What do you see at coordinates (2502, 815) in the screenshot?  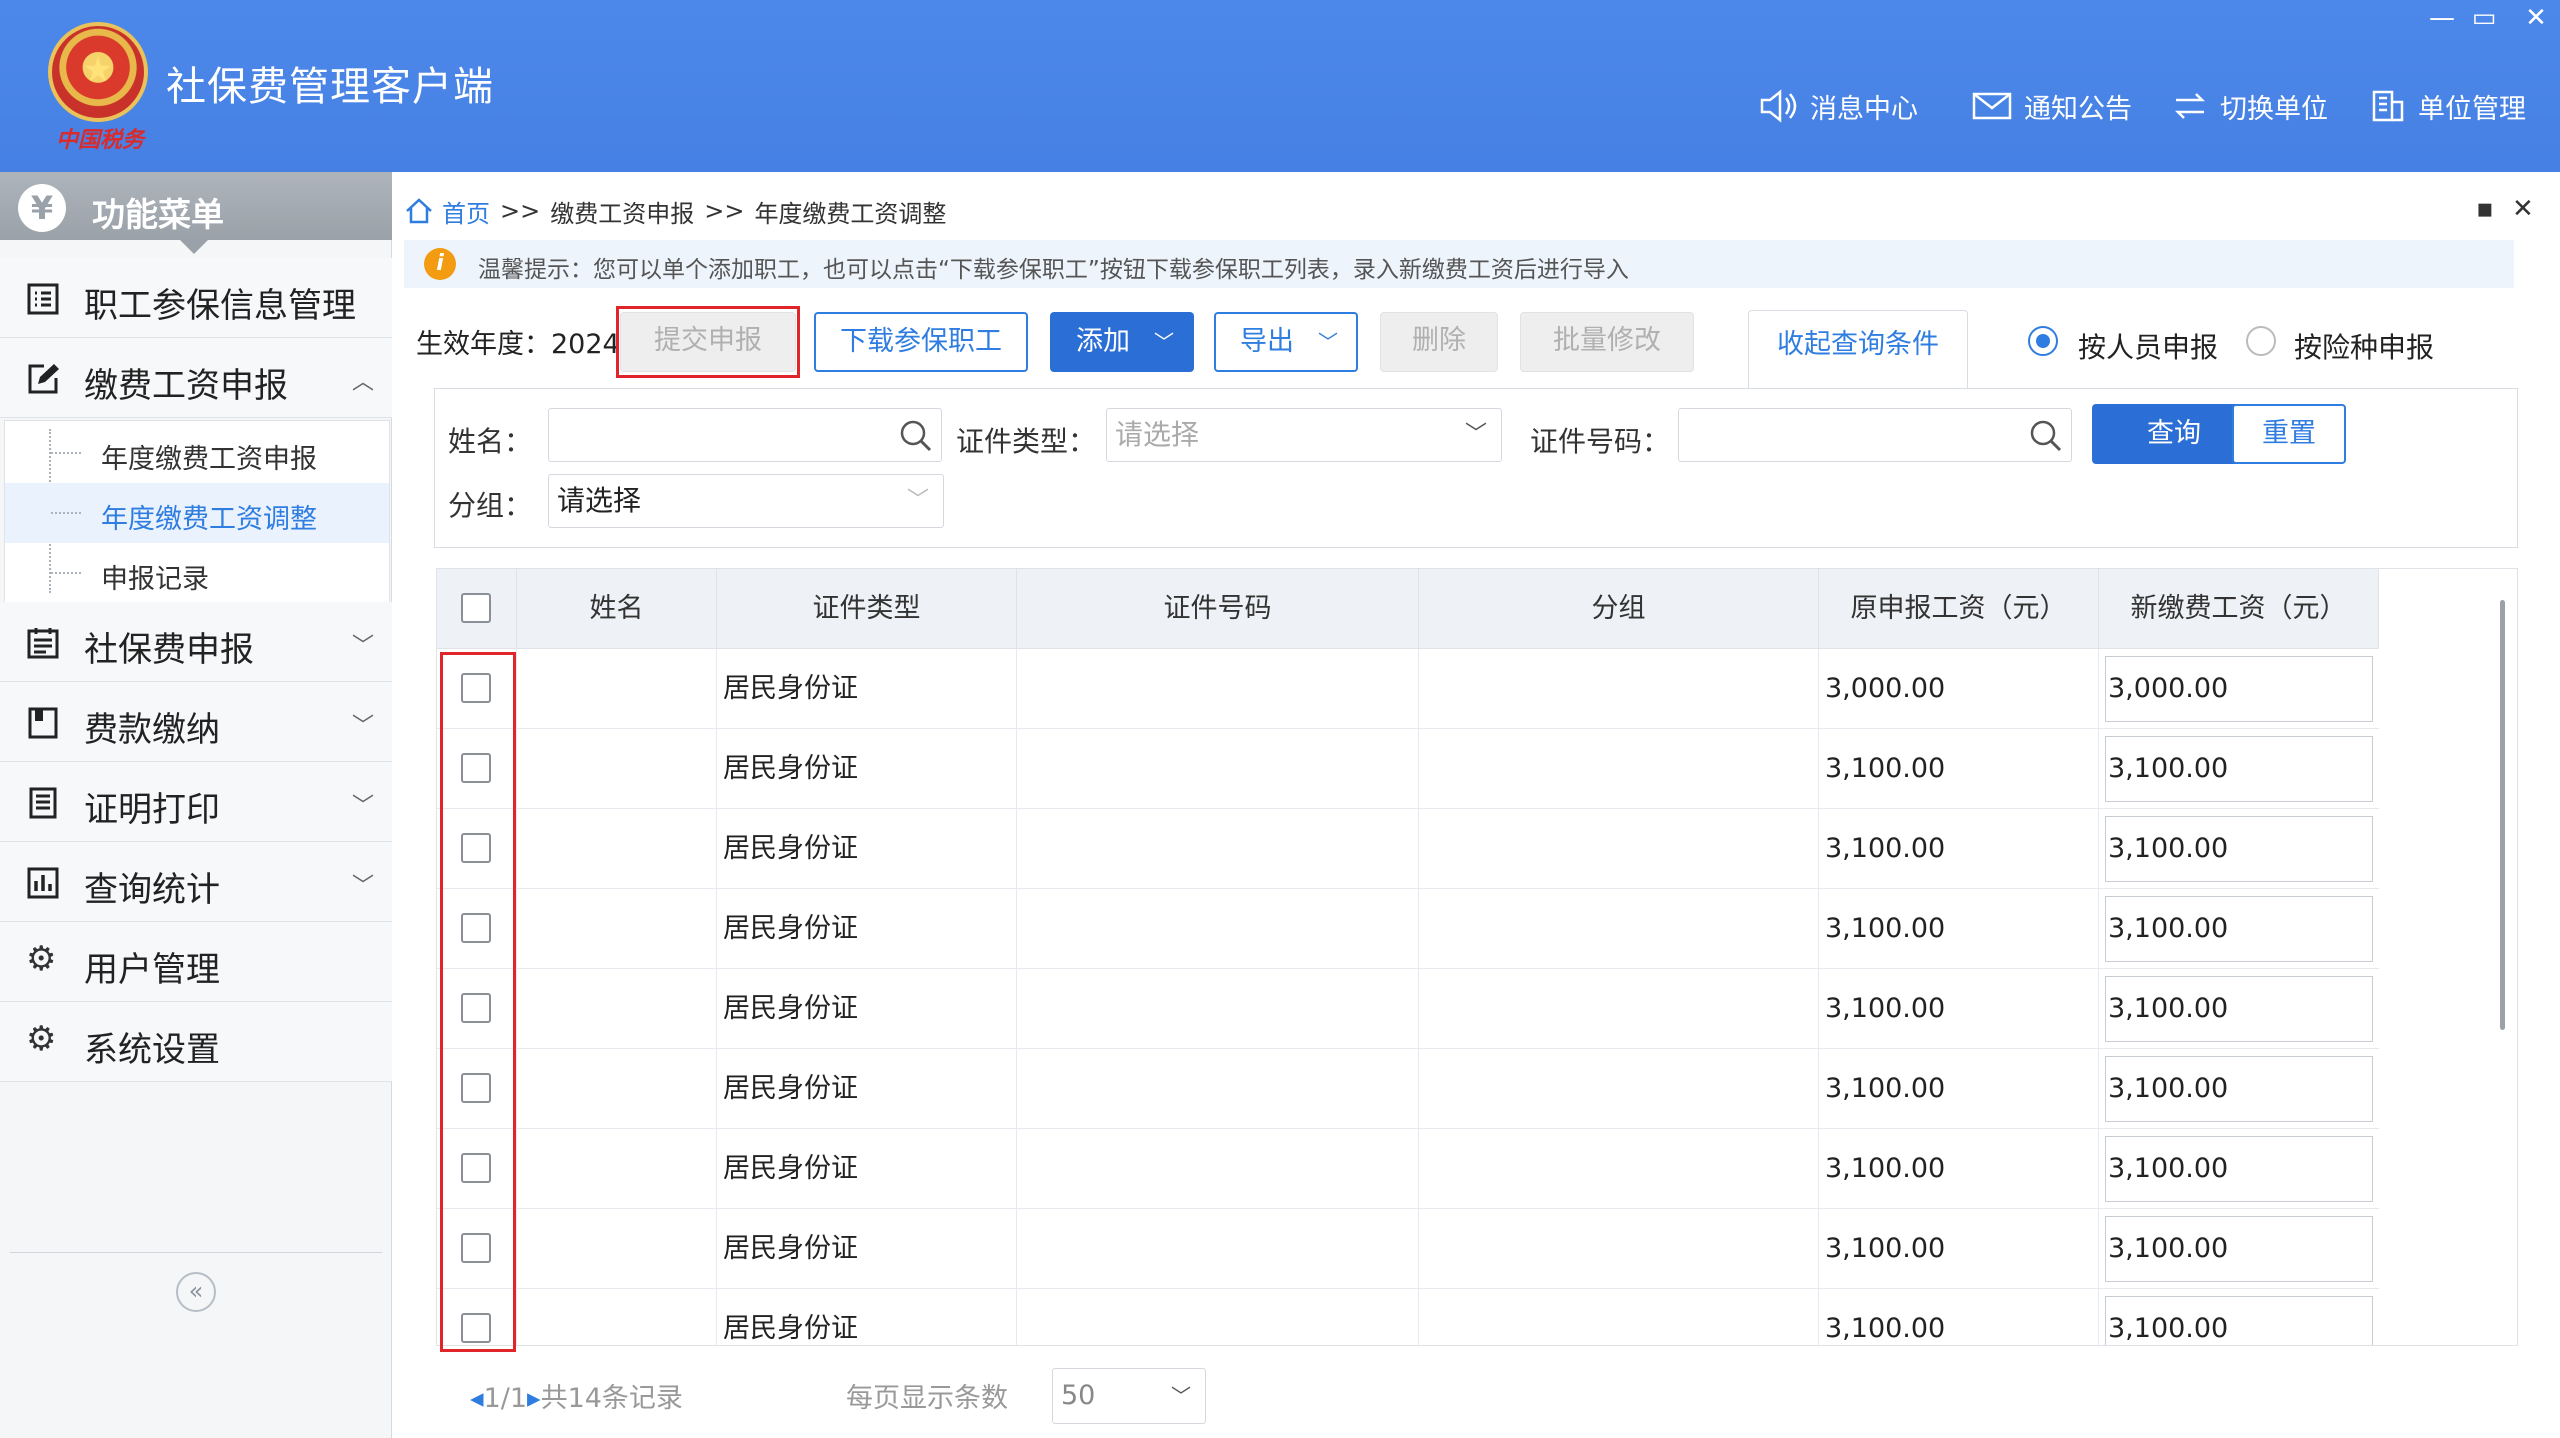 I see `table-scrollbar` at bounding box center [2502, 815].